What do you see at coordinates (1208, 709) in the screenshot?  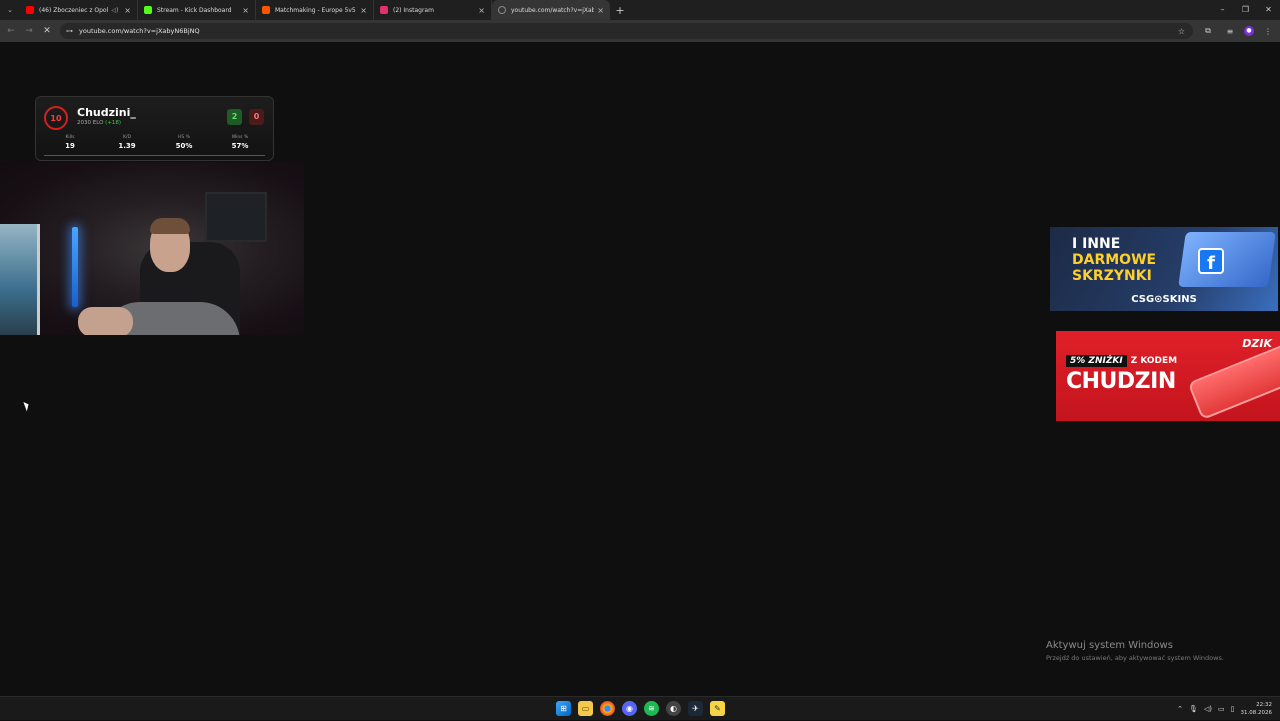 I see `volume-icon: ◁)` at bounding box center [1208, 709].